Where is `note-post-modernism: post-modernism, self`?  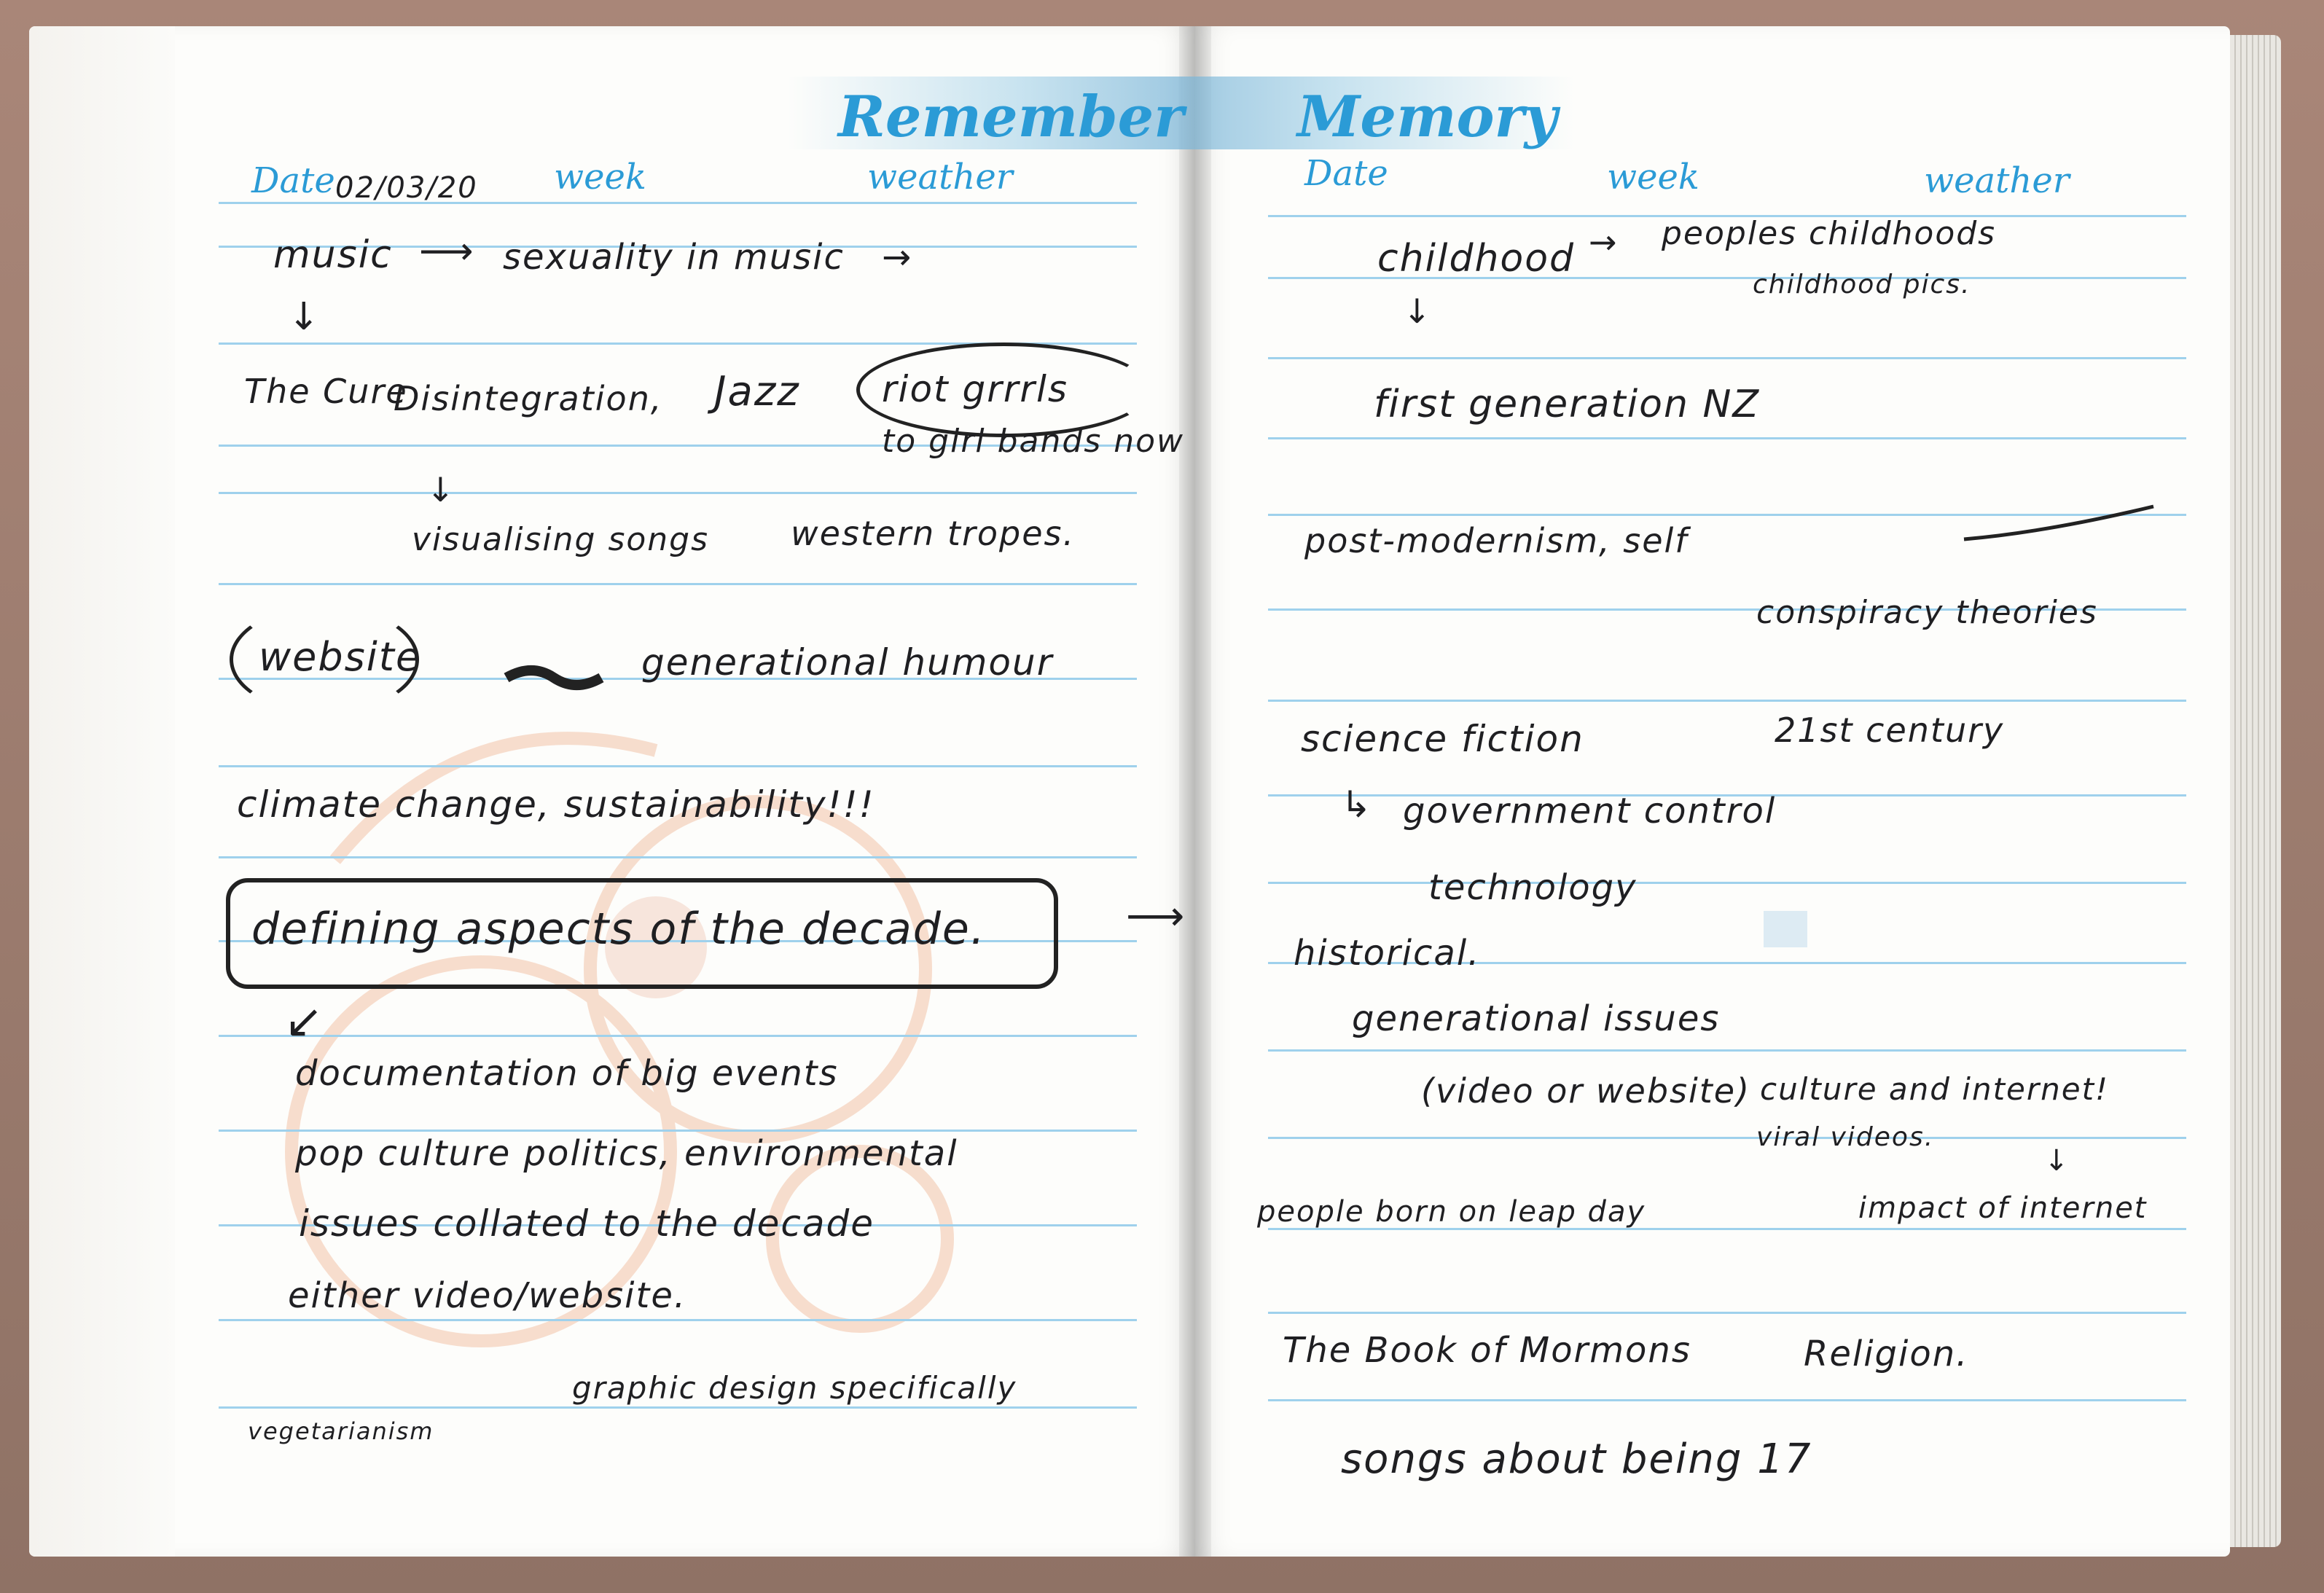 note-post-modernism: post-modernism, self is located at coordinates (1496, 540).